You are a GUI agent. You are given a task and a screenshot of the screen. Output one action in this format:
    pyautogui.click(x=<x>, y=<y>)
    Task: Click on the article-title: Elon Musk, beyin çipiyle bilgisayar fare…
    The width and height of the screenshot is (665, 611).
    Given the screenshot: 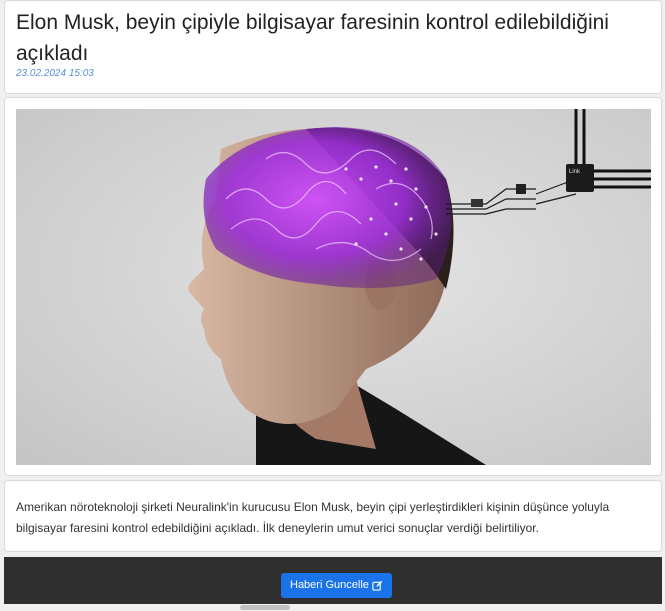 What is the action you would take?
    pyautogui.click(x=312, y=38)
    